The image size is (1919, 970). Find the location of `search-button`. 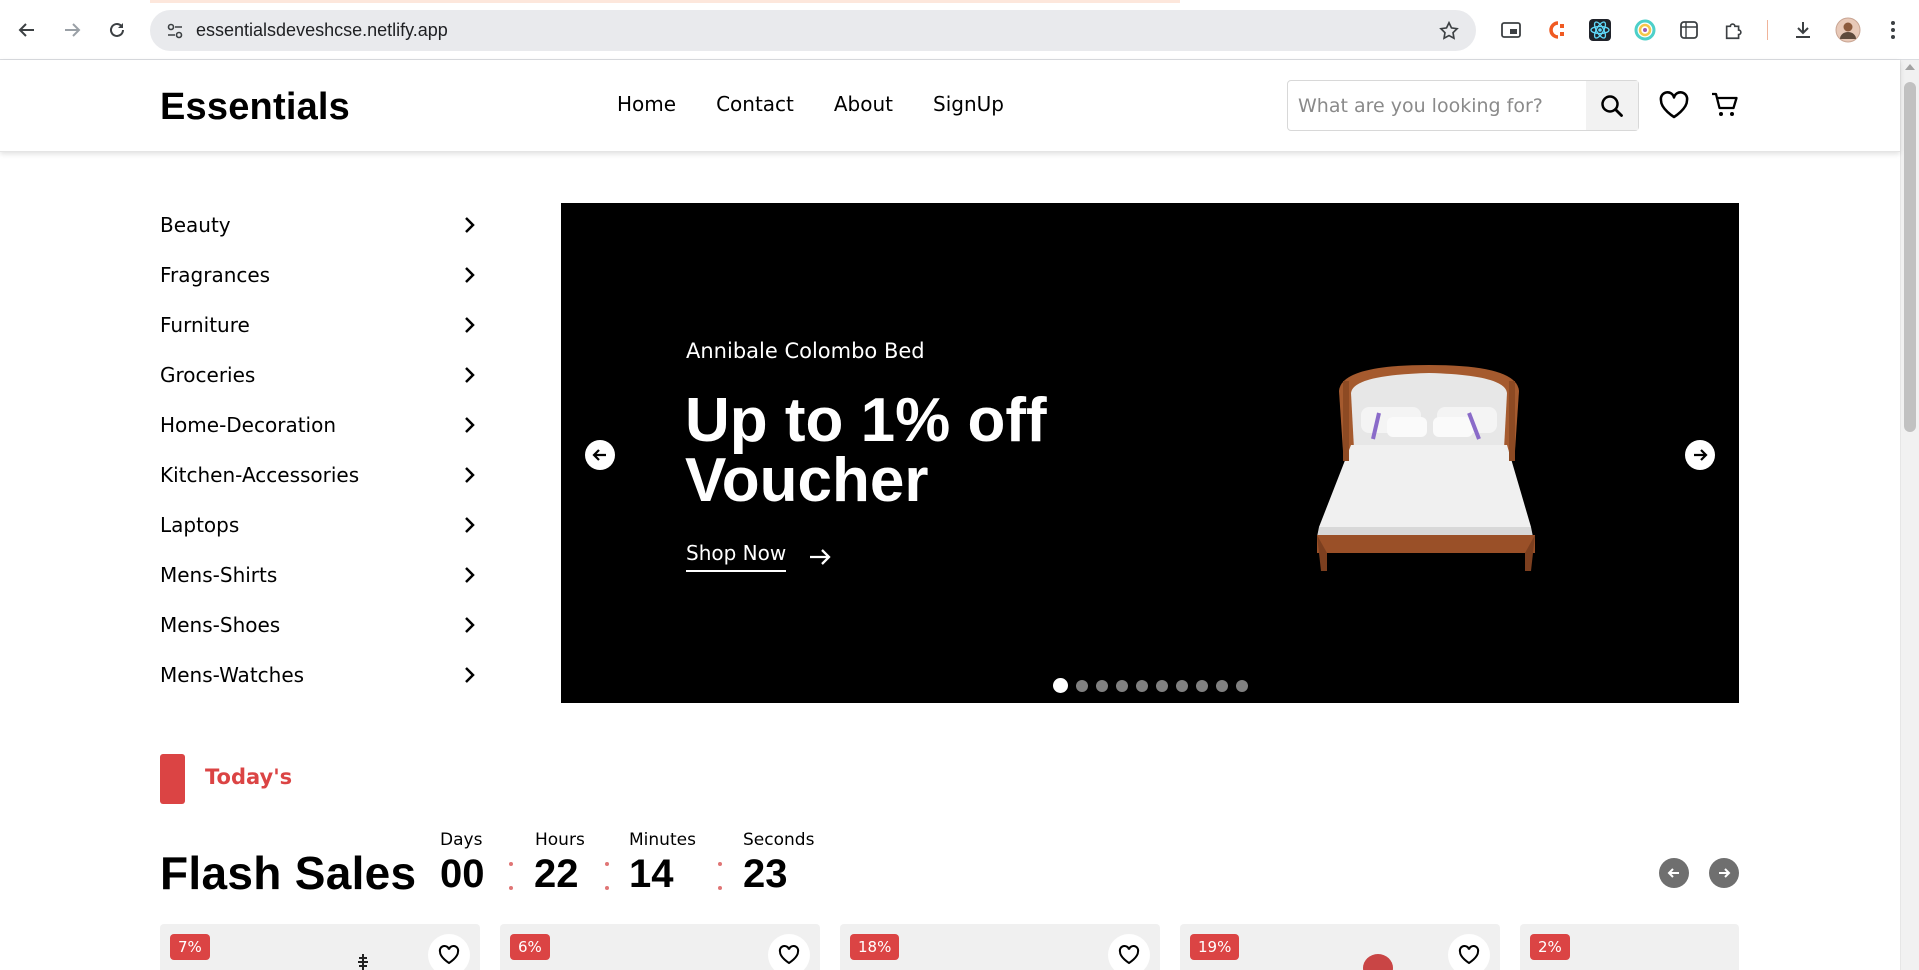

search-button is located at coordinates (1612, 105).